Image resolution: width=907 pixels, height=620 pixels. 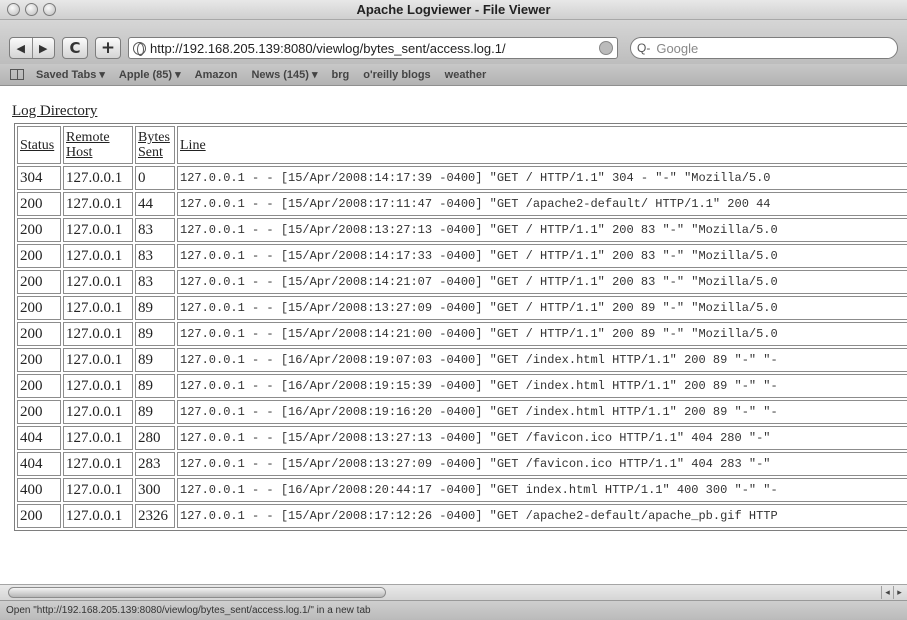 What do you see at coordinates (155, 464) in the screenshot?
I see `bytes-sent-cell: 283` at bounding box center [155, 464].